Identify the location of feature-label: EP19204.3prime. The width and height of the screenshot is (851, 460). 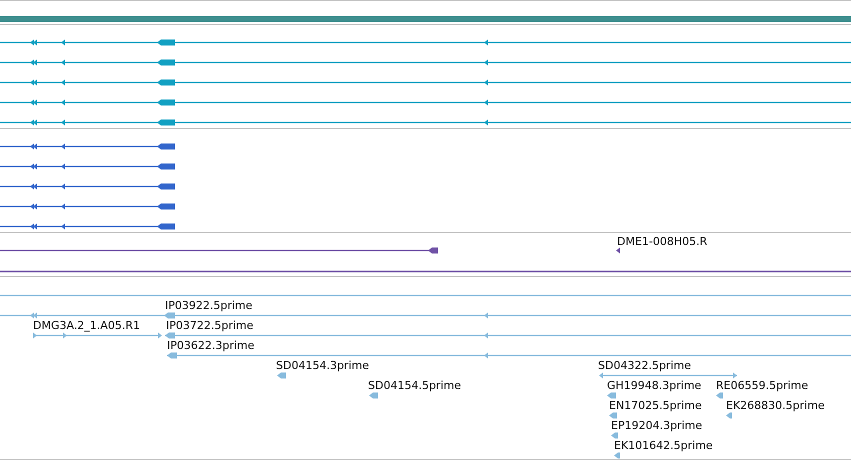
(656, 425).